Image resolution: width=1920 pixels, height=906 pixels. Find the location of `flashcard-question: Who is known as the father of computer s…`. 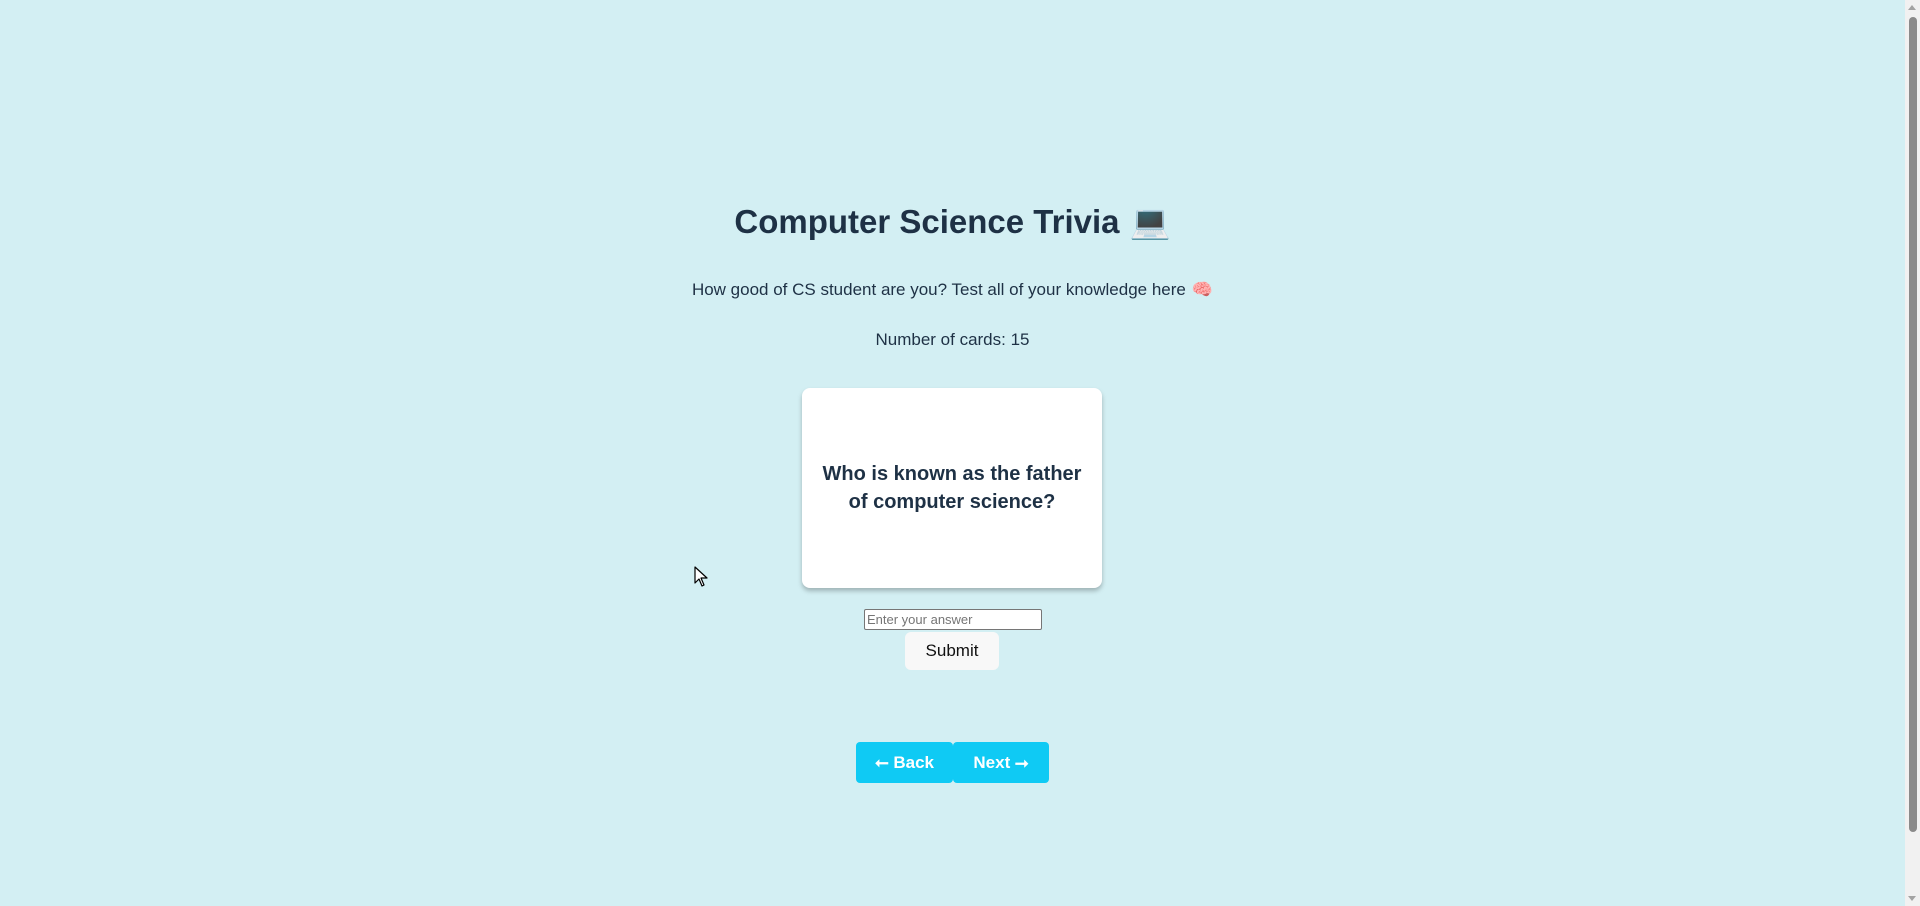

flashcard-question: Who is known as the father of computer s… is located at coordinates (952, 488).